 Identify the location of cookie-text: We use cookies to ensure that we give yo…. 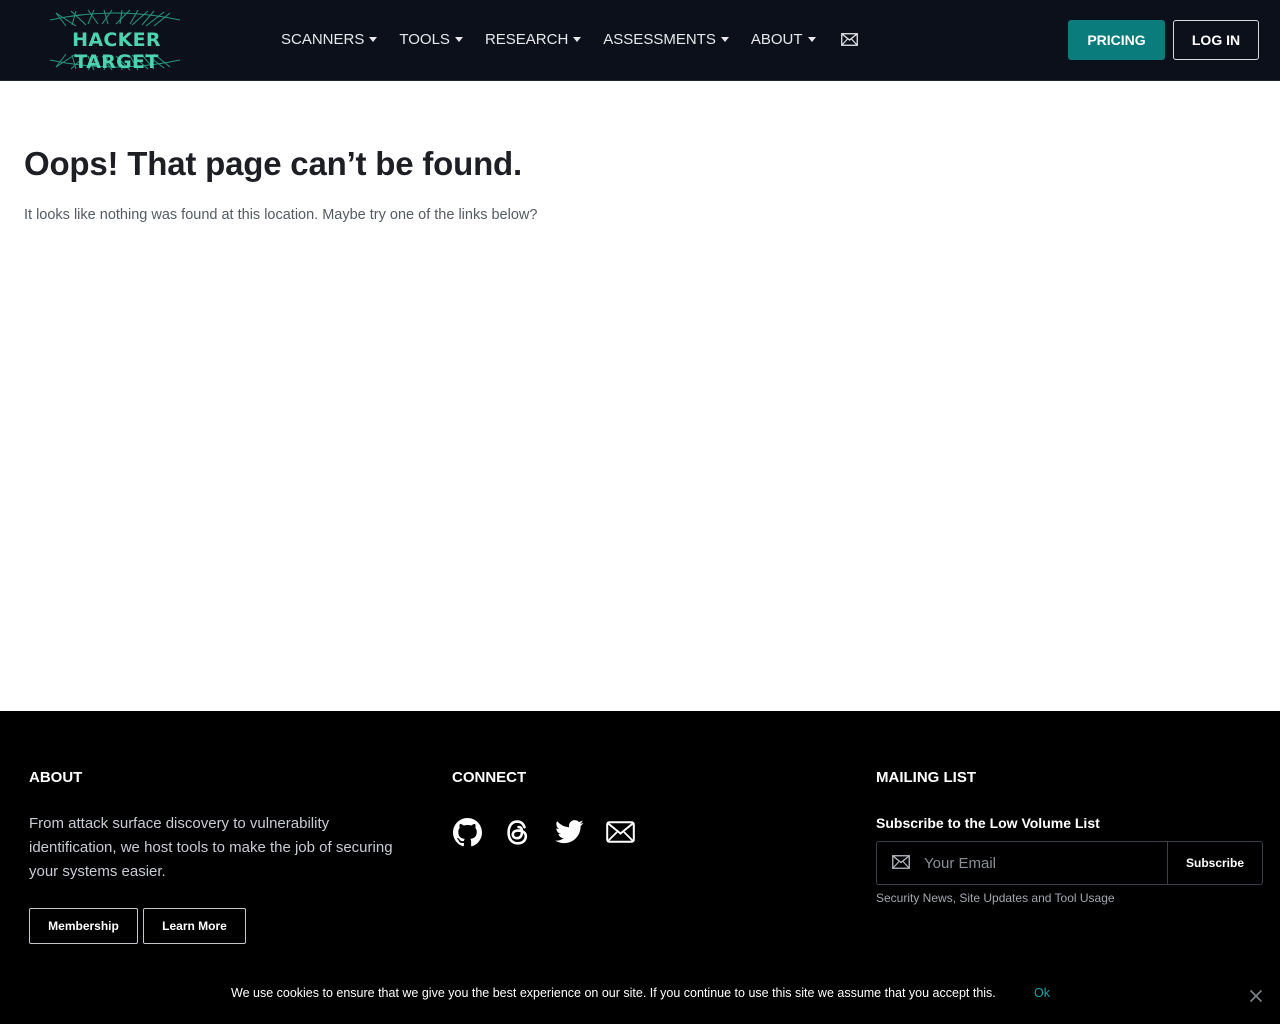
(613, 993).